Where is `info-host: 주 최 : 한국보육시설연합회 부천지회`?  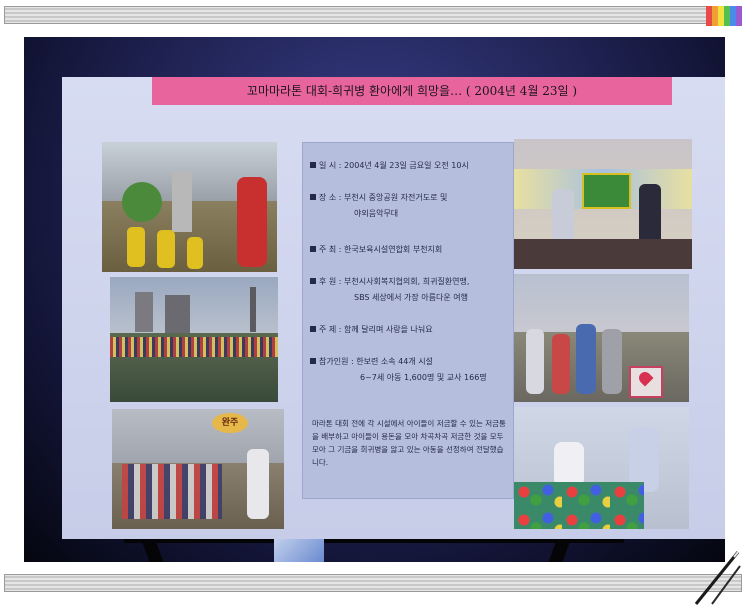 info-host: 주 최 : 한국보육시설연합회 부천지회 is located at coordinates (376, 249).